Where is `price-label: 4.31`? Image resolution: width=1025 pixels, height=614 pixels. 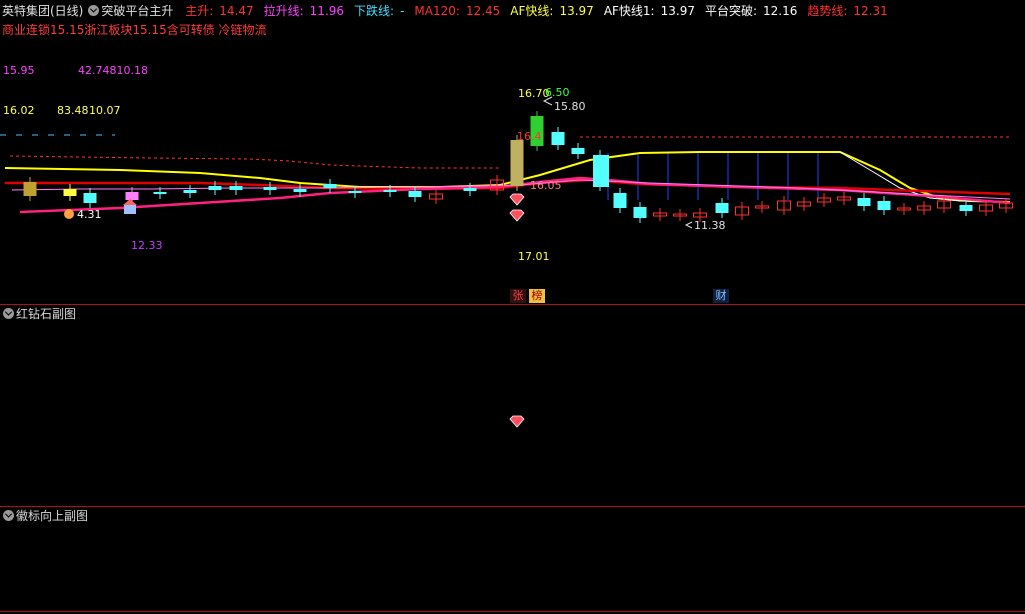
price-label: 4.31 is located at coordinates (89, 214).